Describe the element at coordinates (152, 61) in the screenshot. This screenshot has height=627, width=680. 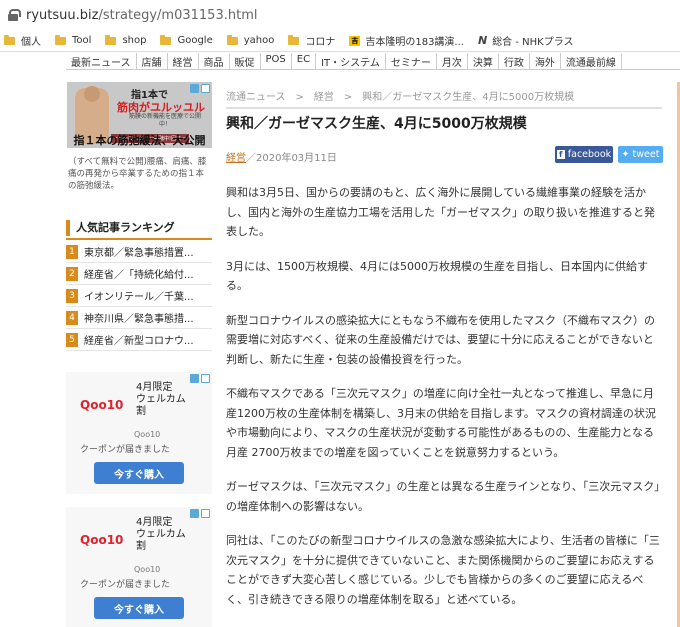
I see `nav-item: 店舗` at that location.